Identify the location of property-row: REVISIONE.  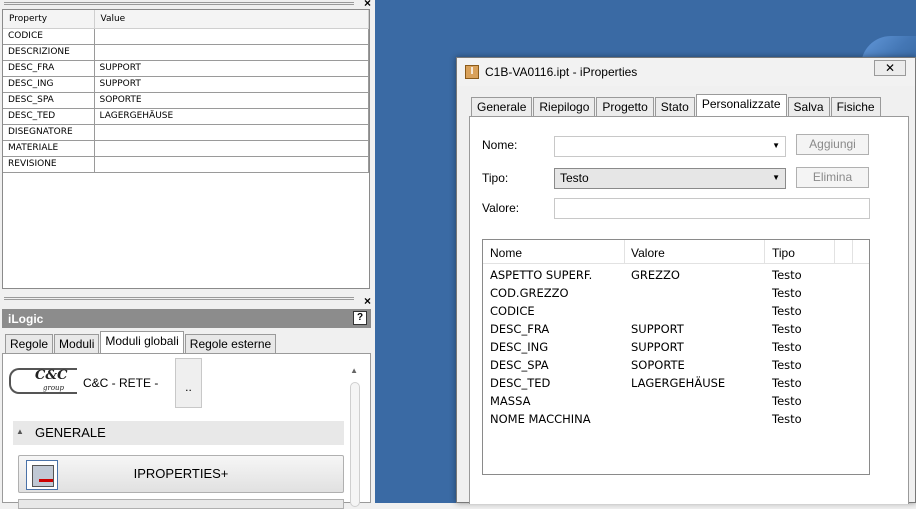
(186, 164).